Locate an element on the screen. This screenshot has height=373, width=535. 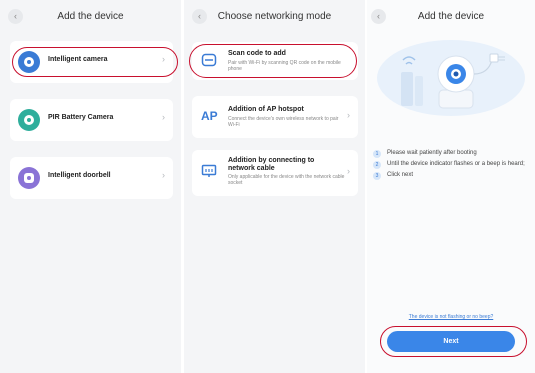
device-item-pir-battery-camera: PIR Battery Camera › is located at coordinates (91, 120).